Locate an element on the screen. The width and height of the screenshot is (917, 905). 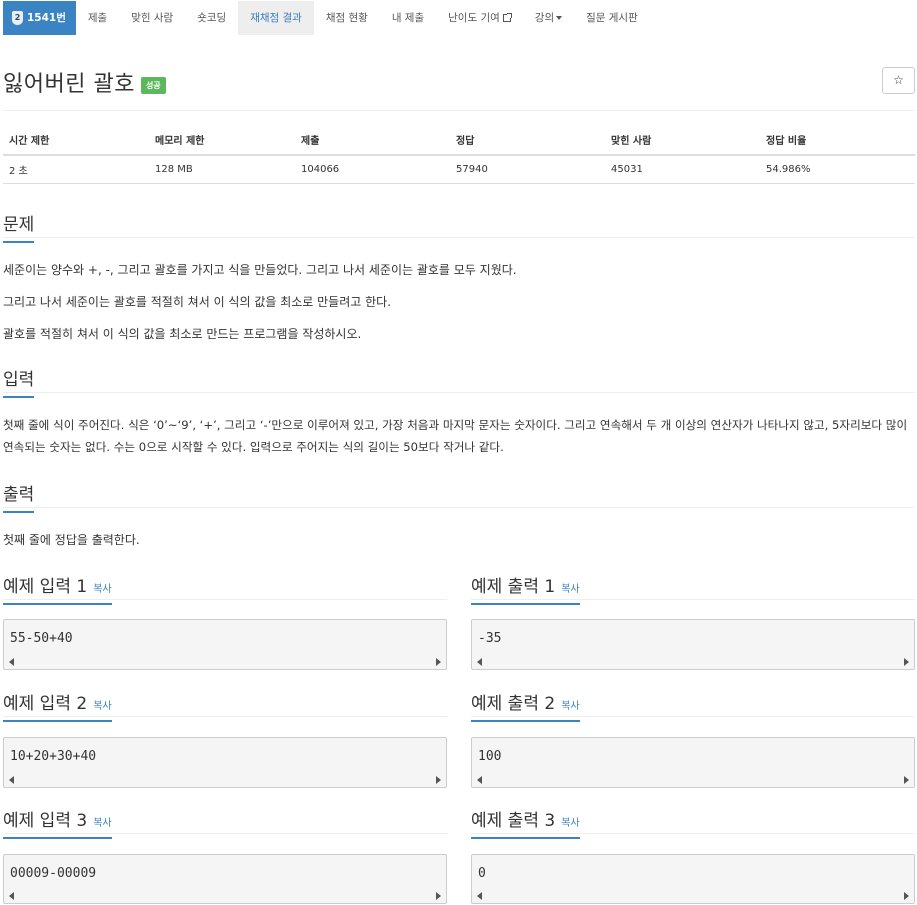
output-description: 첫째 줄에 정답을 출력한다. is located at coordinates (71, 540).